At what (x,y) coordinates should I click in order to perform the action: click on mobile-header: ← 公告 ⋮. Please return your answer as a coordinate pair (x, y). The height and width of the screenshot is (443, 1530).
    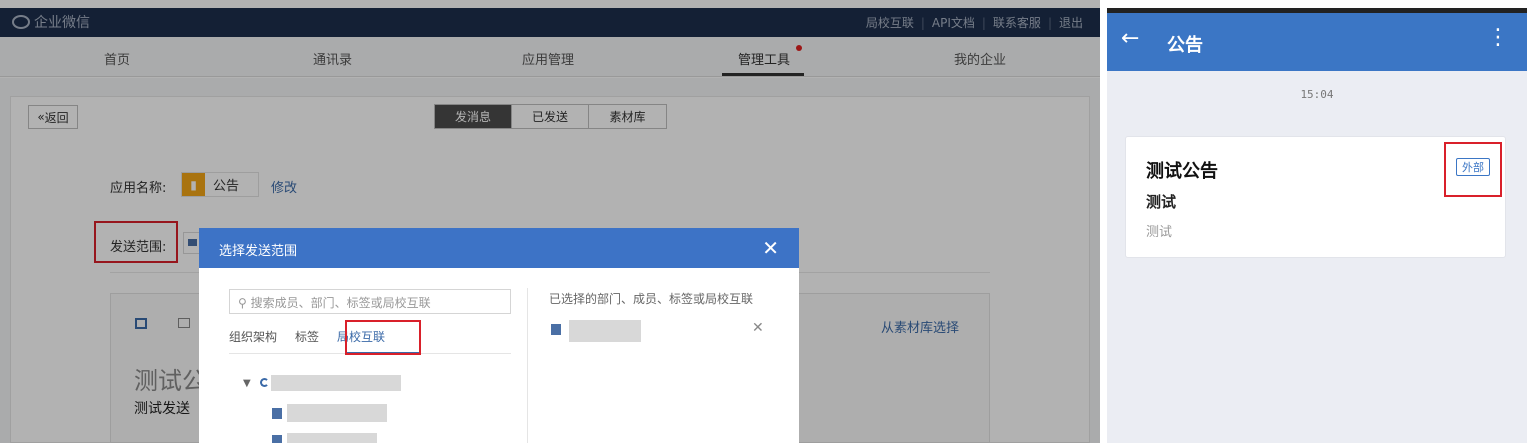
    Looking at the image, I should click on (1317, 42).